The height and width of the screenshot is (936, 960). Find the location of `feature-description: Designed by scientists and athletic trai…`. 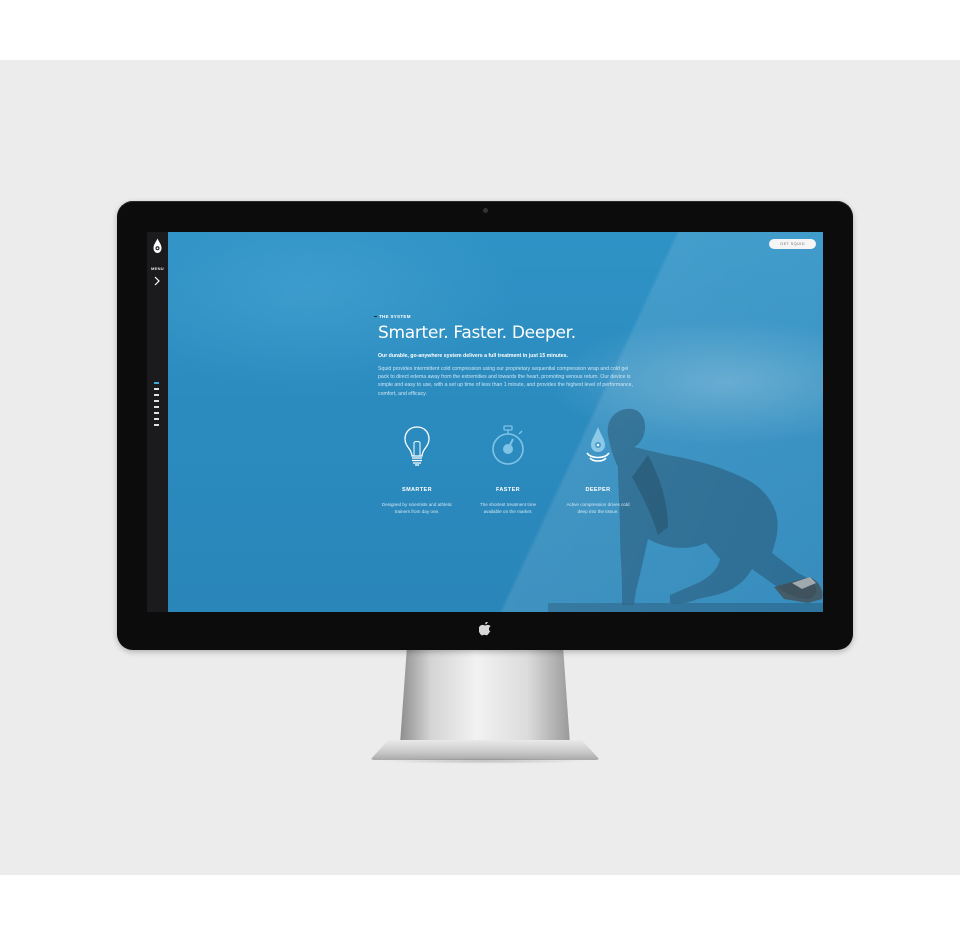

feature-description: Designed by scientists and athletic trai… is located at coordinates (417, 508).